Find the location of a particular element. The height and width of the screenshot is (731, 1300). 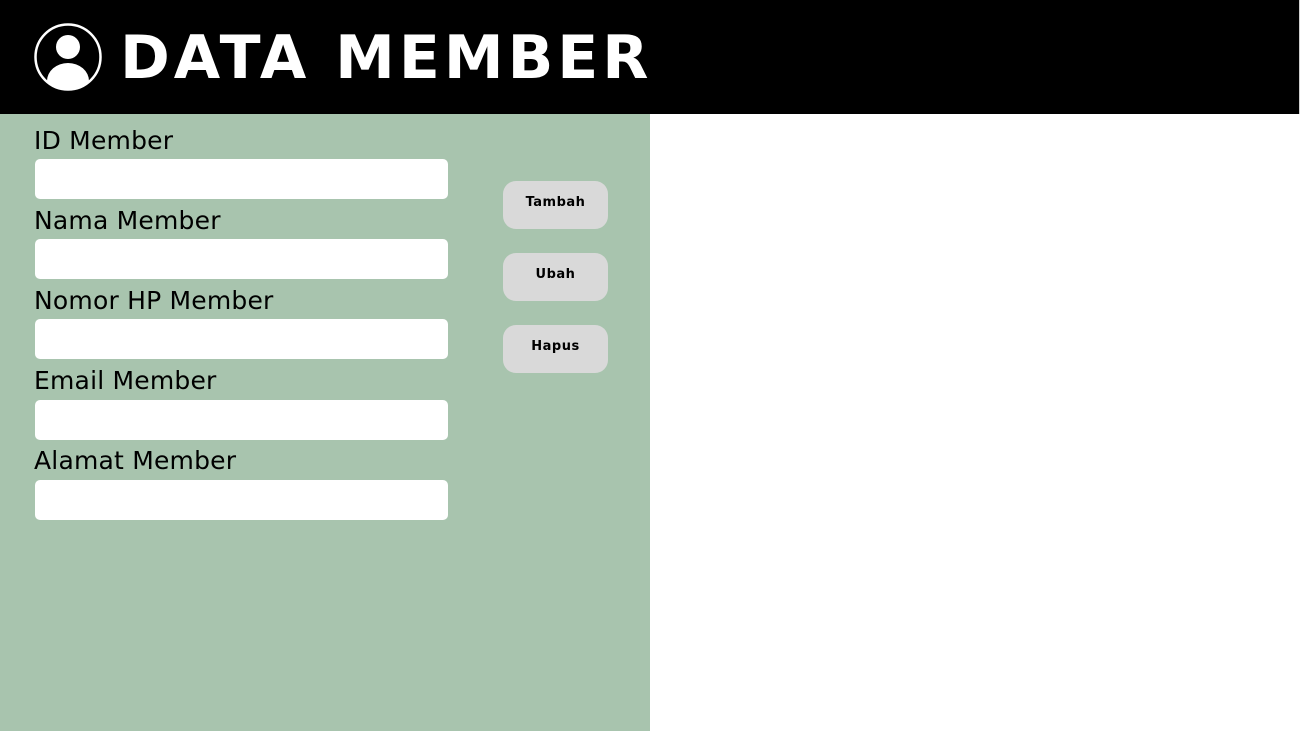

nomor-hp-member-input is located at coordinates (241, 339).